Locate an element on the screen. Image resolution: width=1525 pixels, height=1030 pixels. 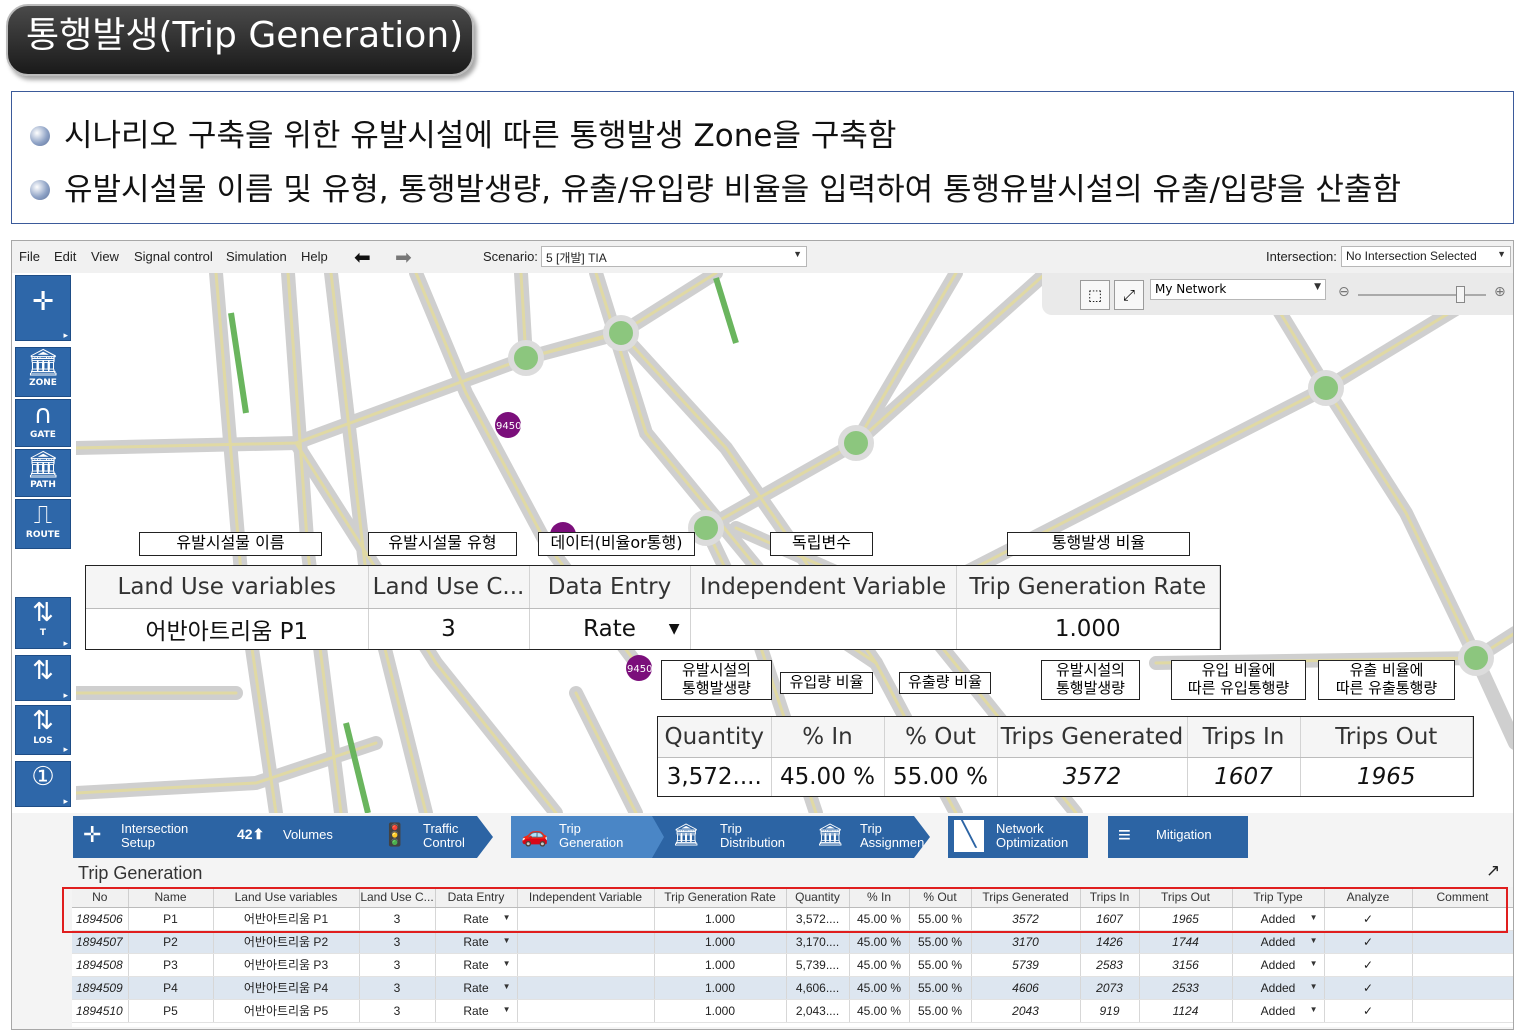
fit-extent-button: ⤢ is located at coordinates (1129, 295).